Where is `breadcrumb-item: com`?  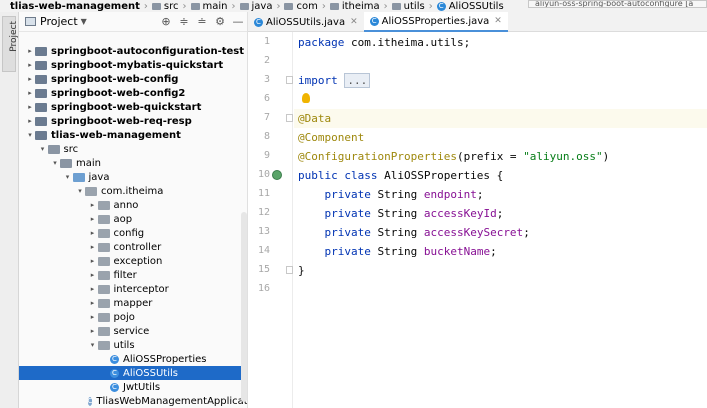
breadcrumb-item: com is located at coordinates (301, 6).